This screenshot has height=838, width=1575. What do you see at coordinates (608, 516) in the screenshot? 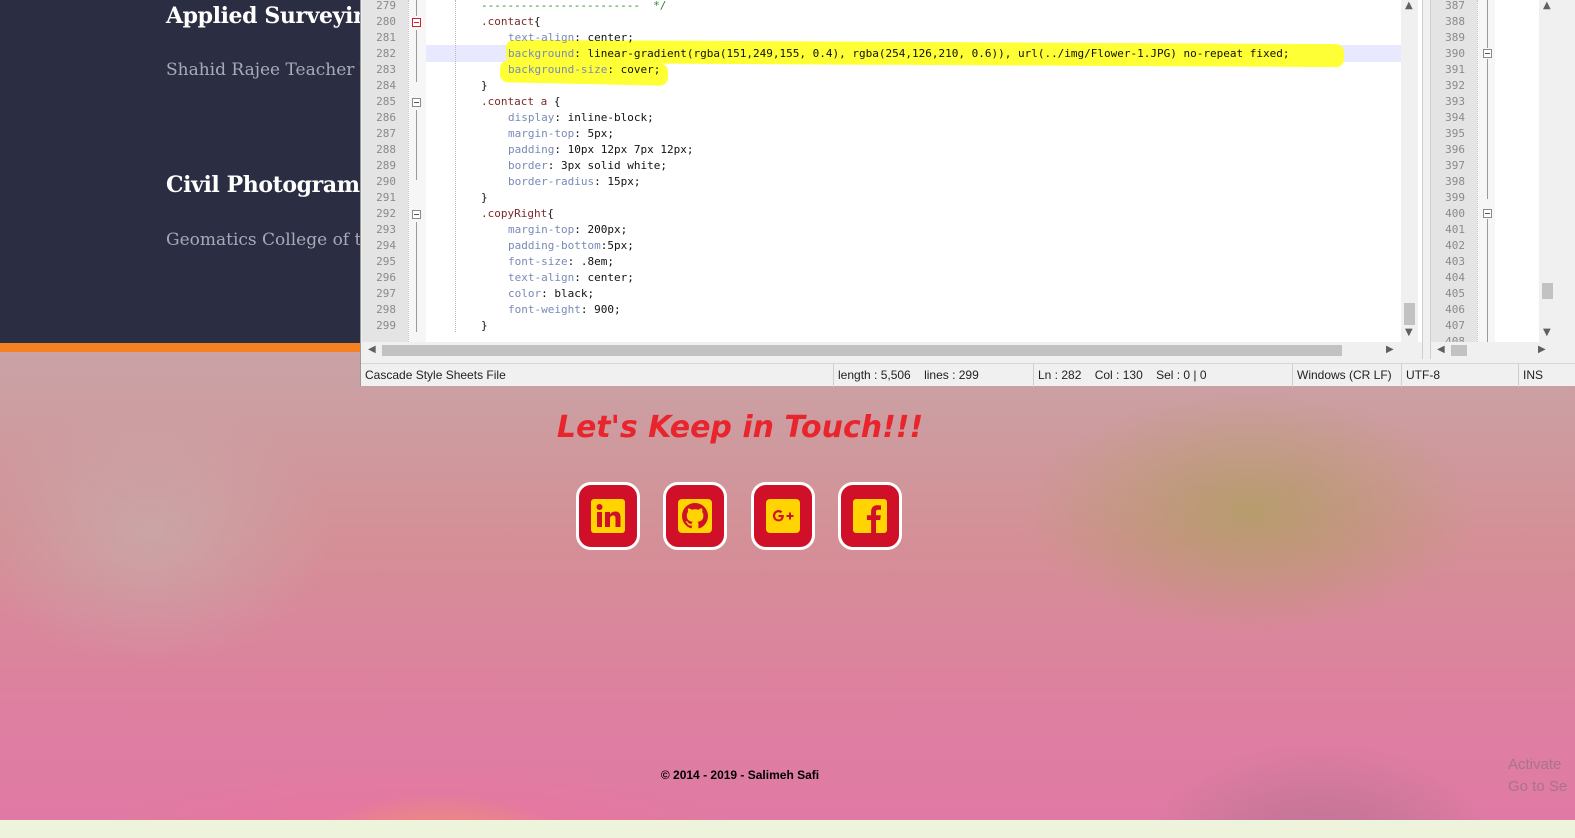
I see `linkedin-link` at bounding box center [608, 516].